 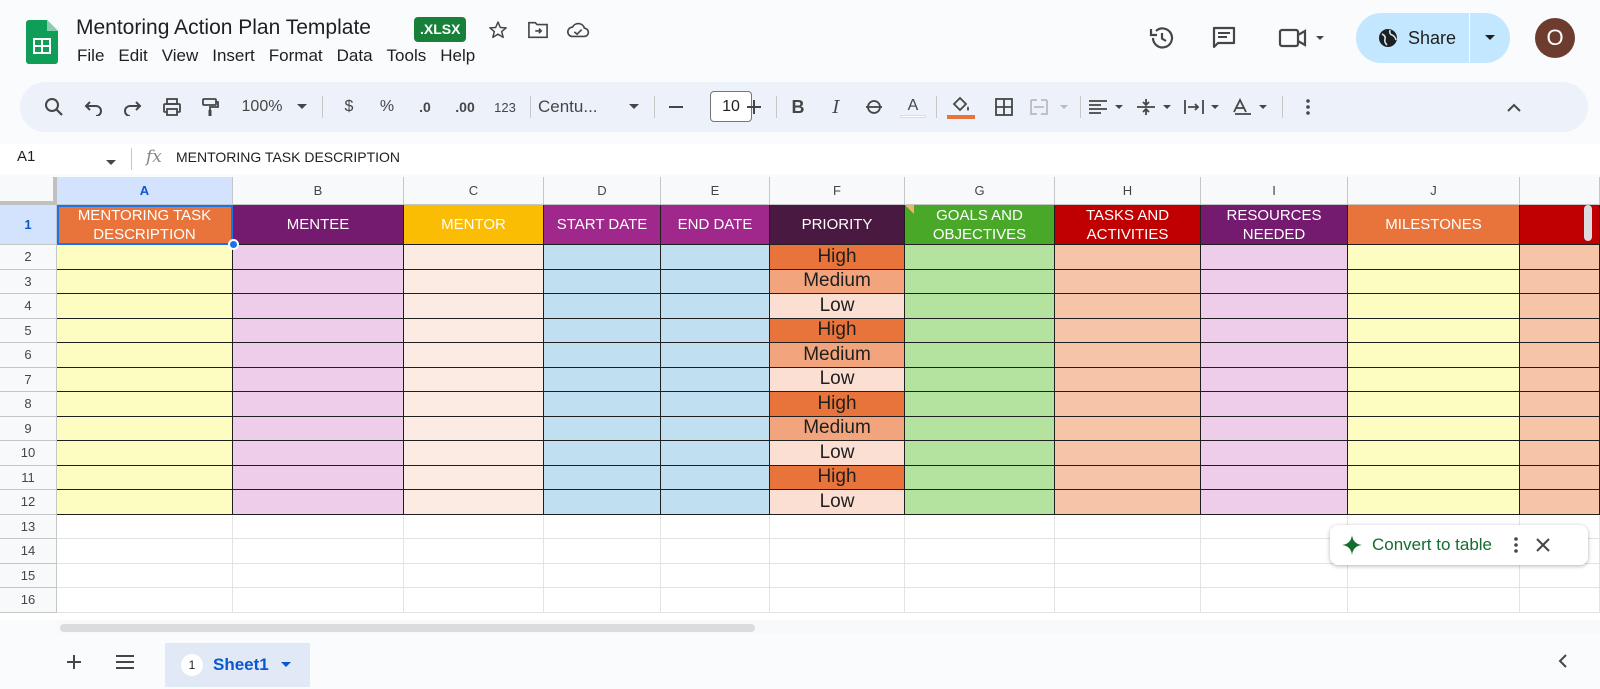 I want to click on zoom-select: 100%, so click(x=262, y=107).